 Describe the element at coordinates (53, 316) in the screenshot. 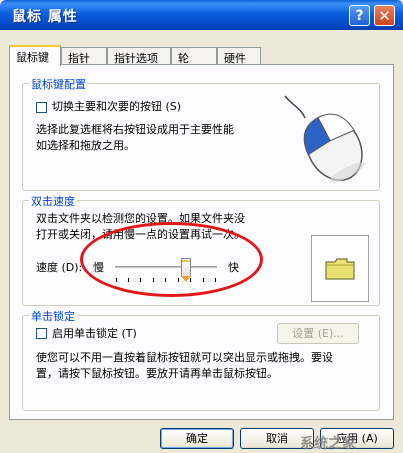

I see `click-lock-title: 单击锁定` at that location.